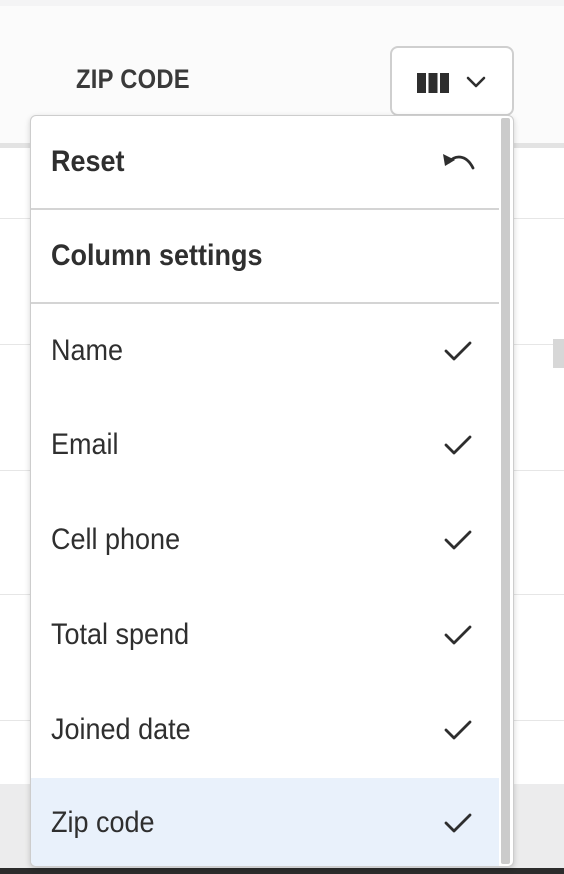 The width and height of the screenshot is (564, 874). What do you see at coordinates (265, 635) in the screenshot?
I see `column-toggle-total-spend: Total spend` at bounding box center [265, 635].